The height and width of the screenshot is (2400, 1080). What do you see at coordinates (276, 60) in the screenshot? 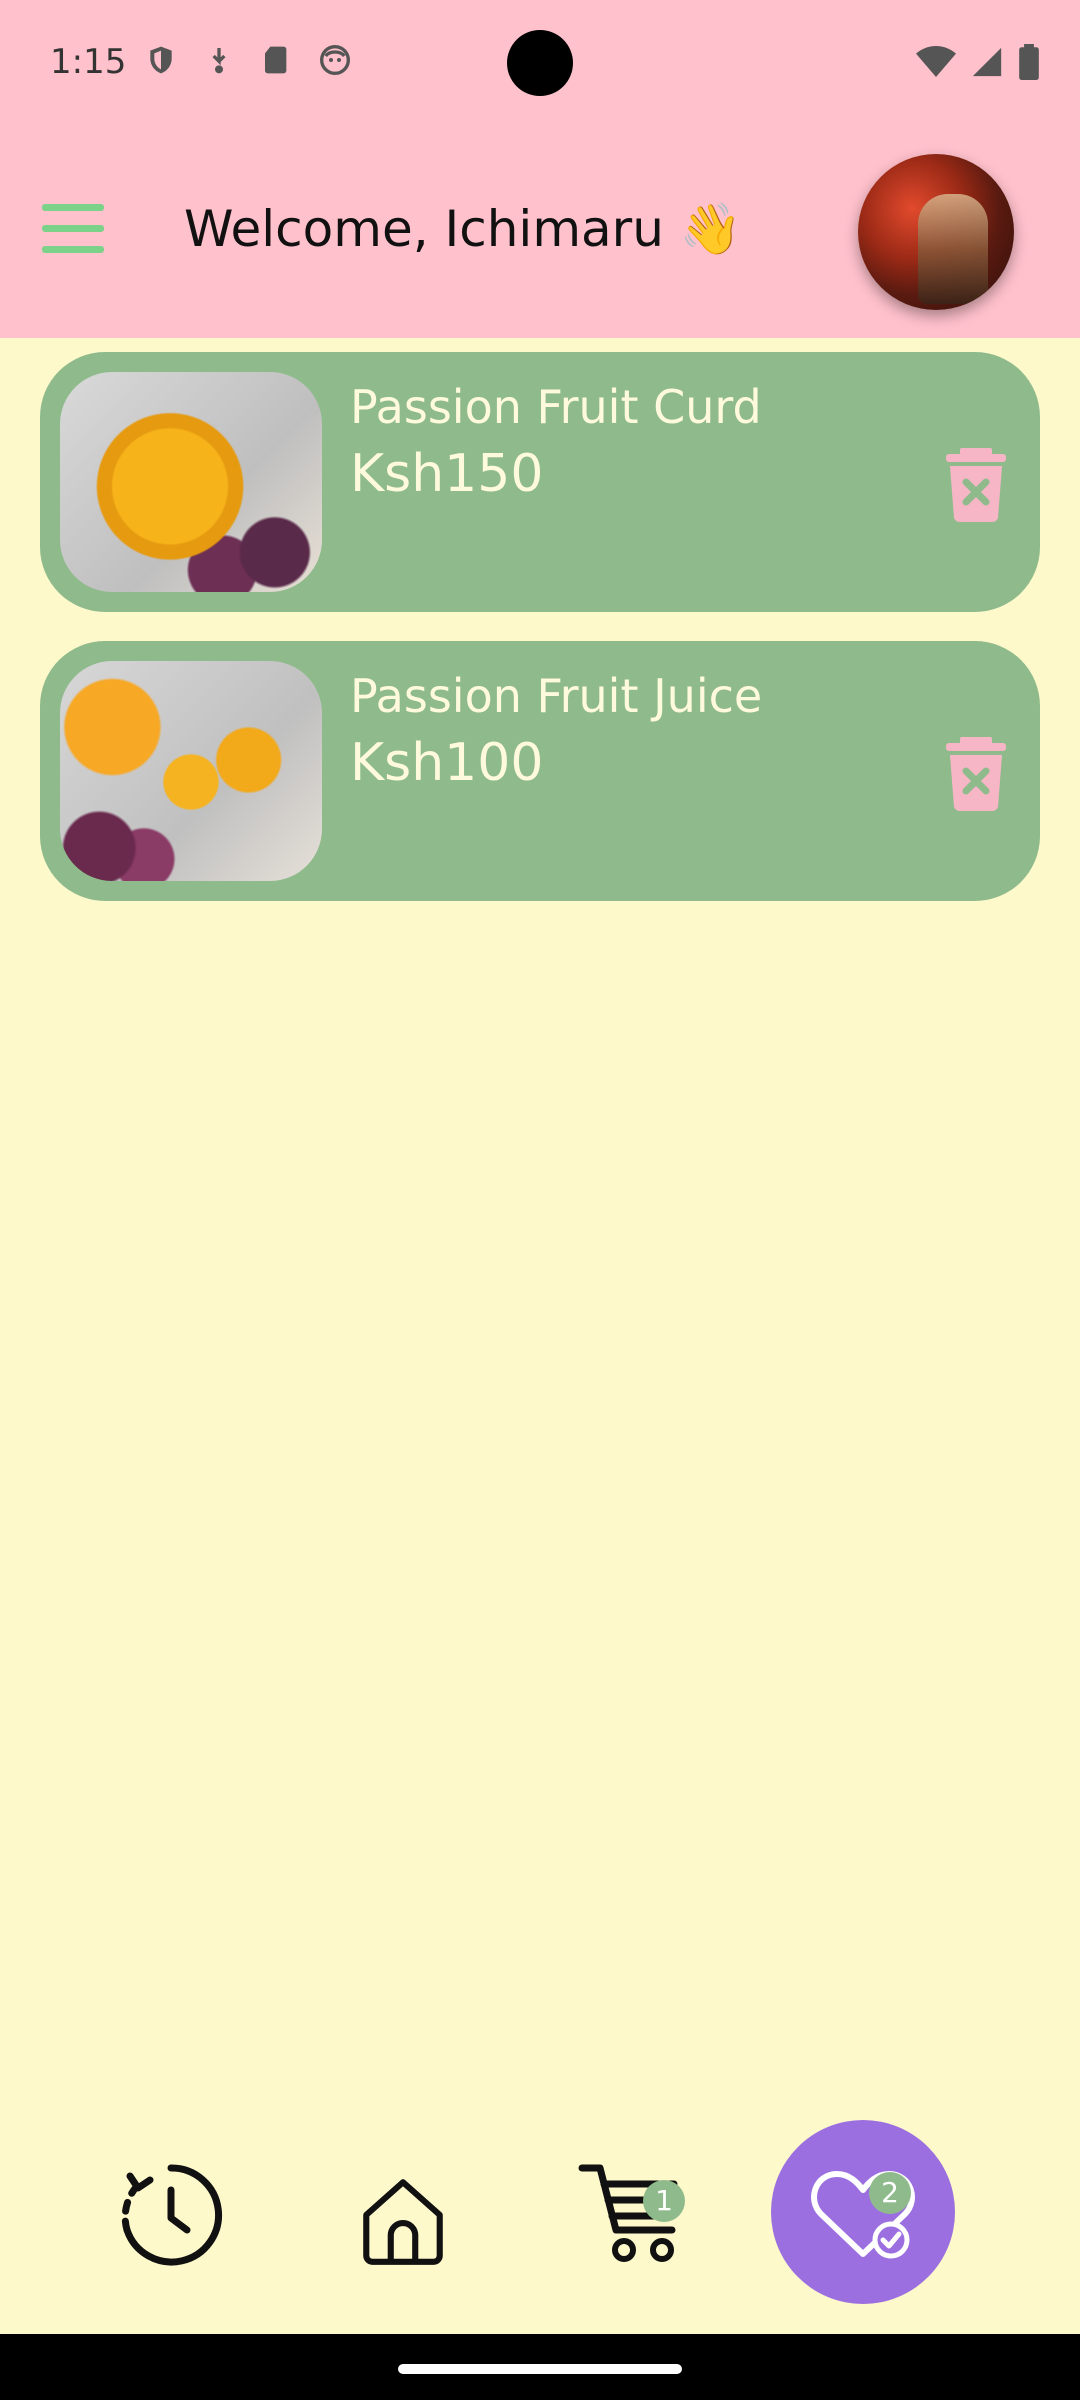
I see `sd-card-icon` at bounding box center [276, 60].